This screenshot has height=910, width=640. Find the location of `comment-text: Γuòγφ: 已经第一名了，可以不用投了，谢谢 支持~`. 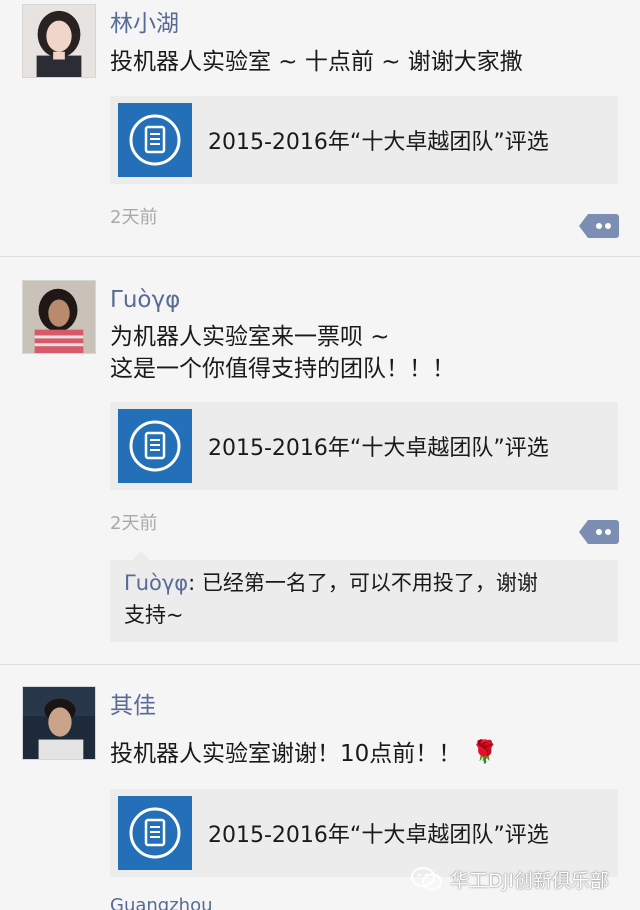

comment-text: Γuòγφ: 已经第一名了，可以不用投了，谢谢 支持~ is located at coordinates (368, 599).